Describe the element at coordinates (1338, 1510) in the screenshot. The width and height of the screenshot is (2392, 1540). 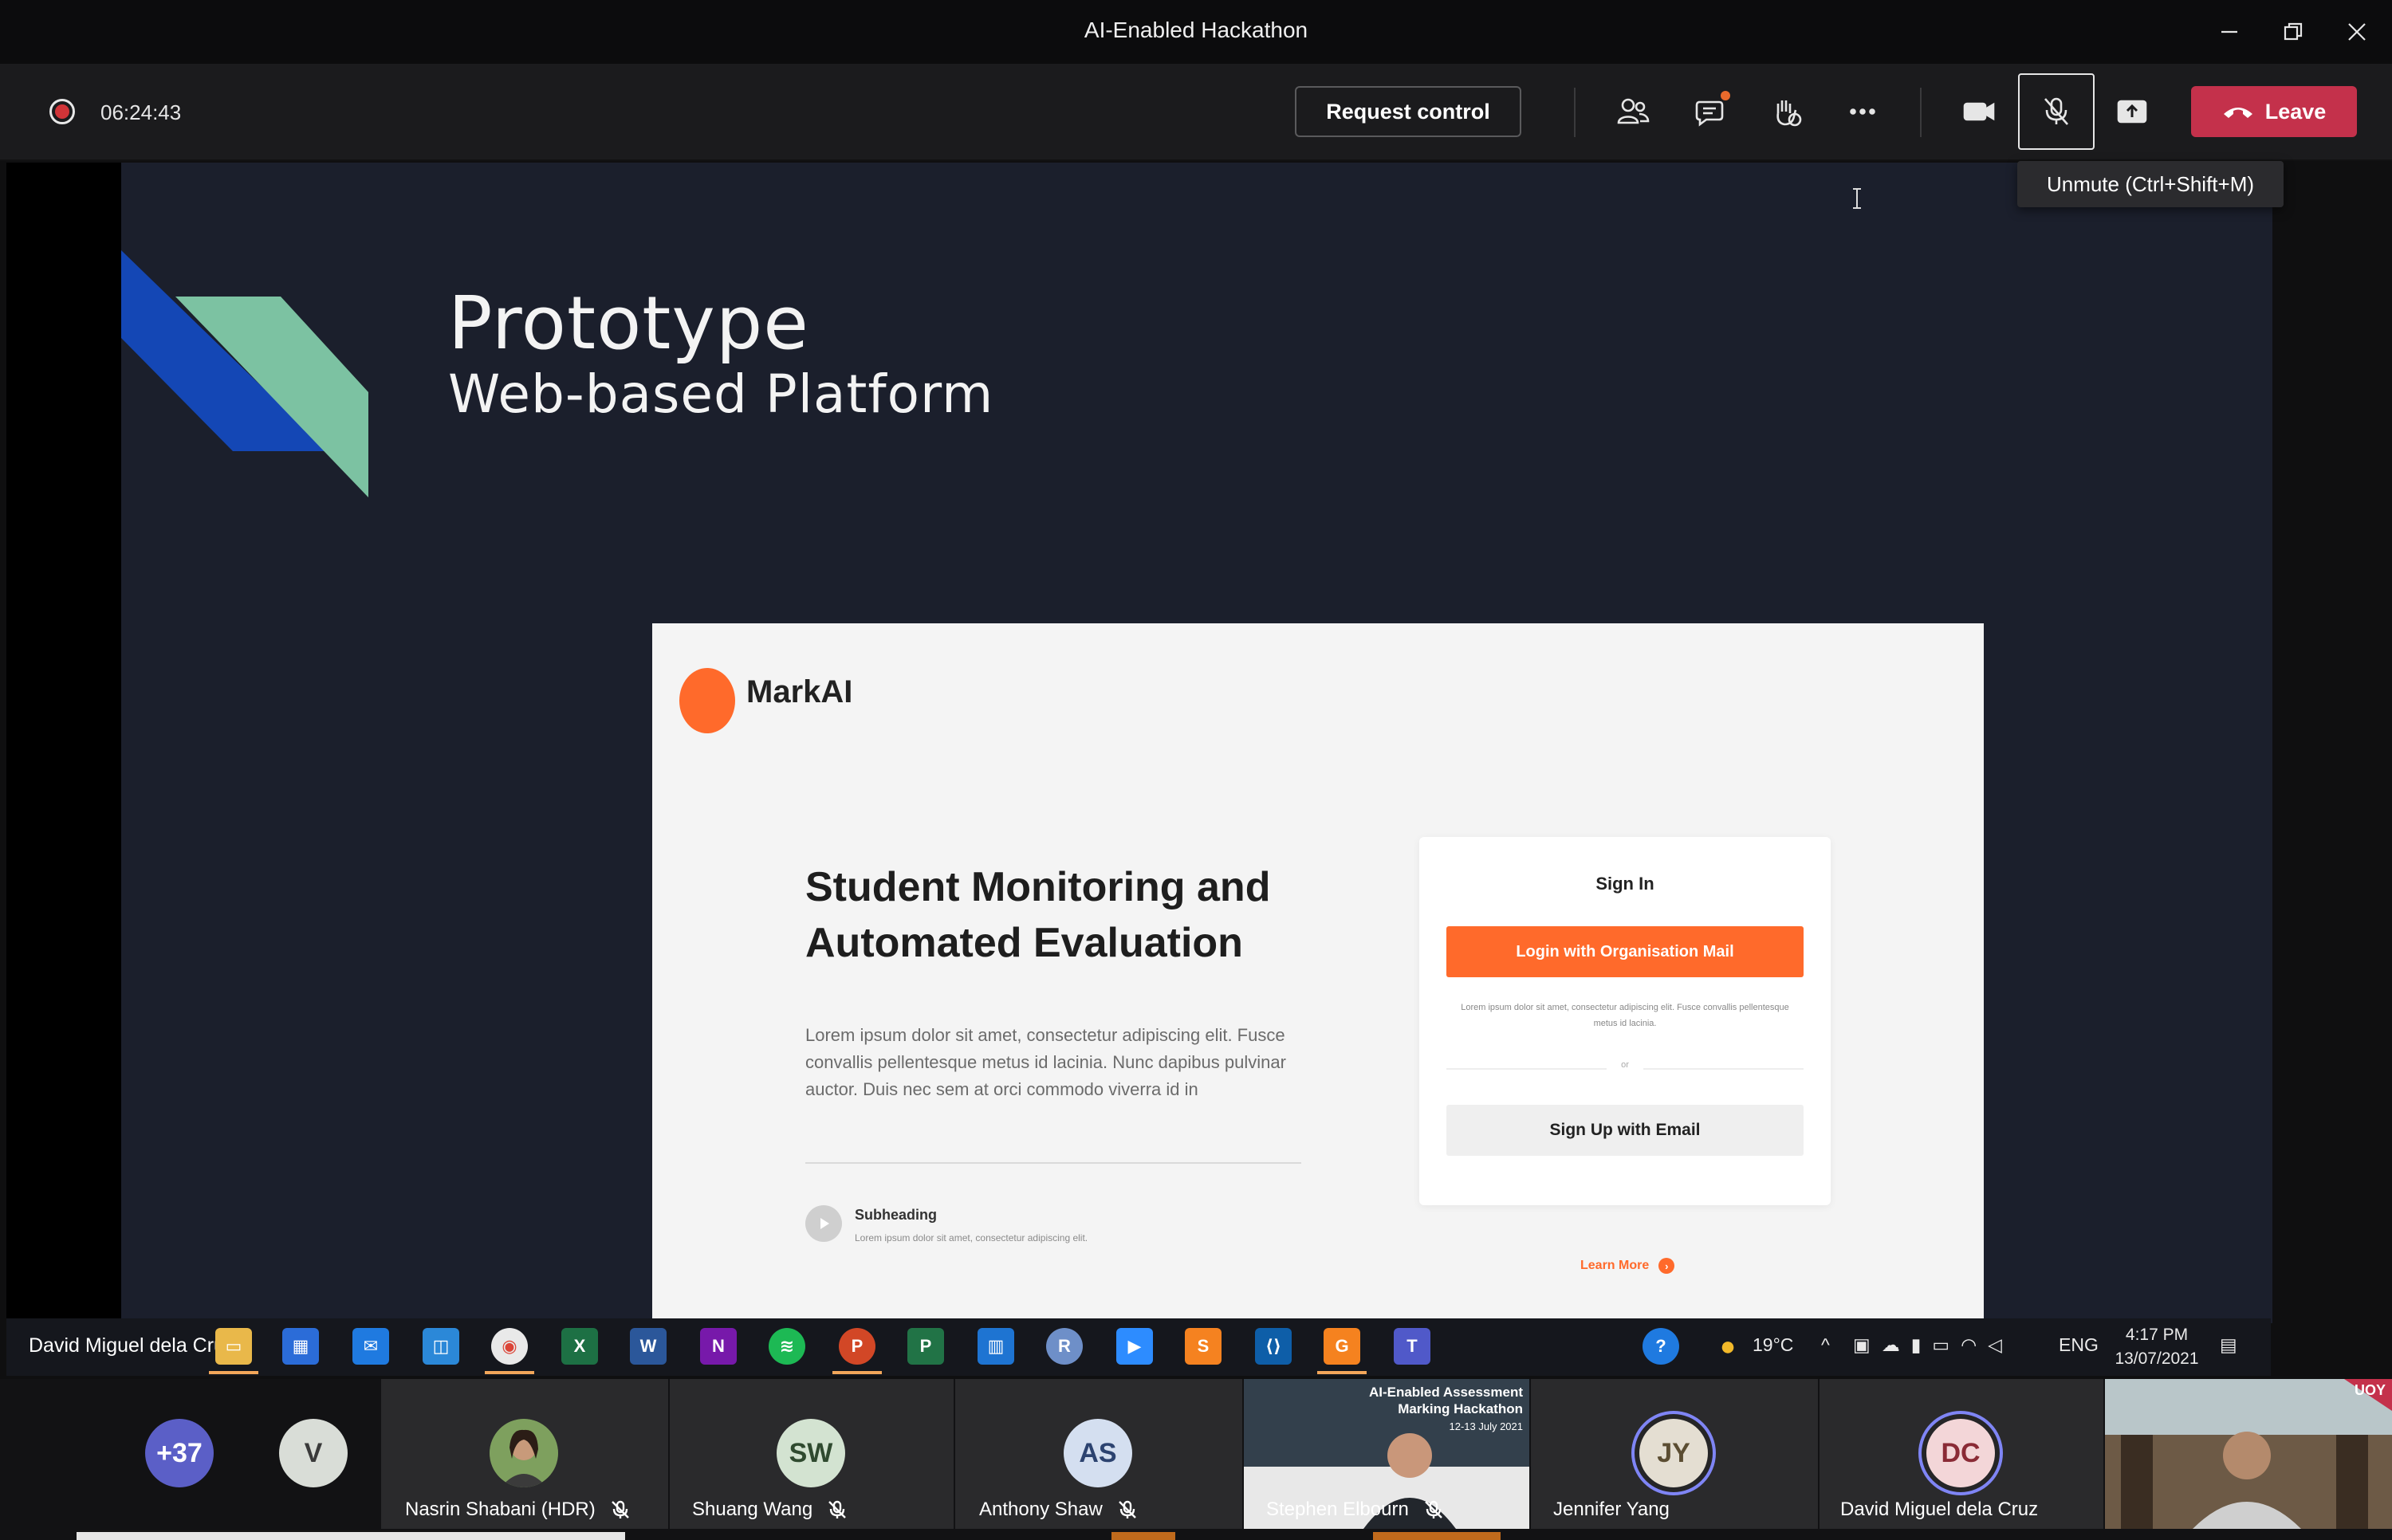
I see `participant-name-text: Stephen Elbourn` at that location.